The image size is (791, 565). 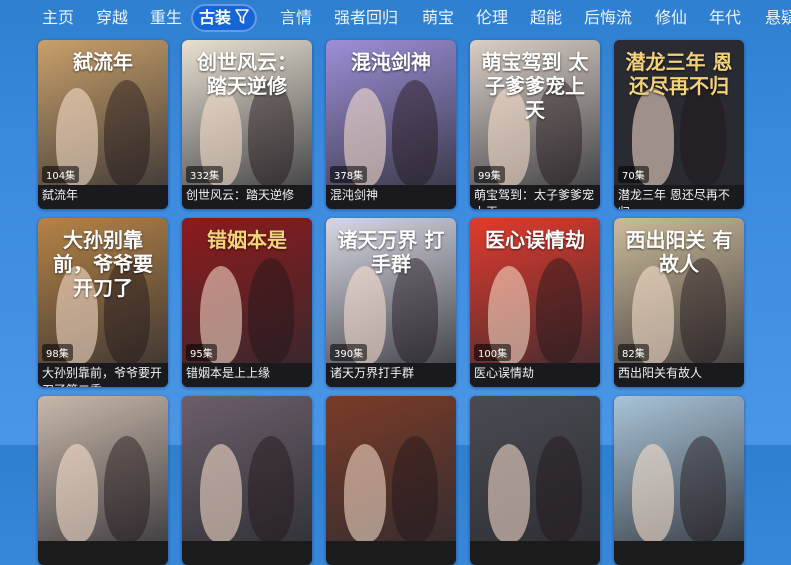 What do you see at coordinates (535, 240) in the screenshot?
I see `poster-title: 医心误情劫` at bounding box center [535, 240].